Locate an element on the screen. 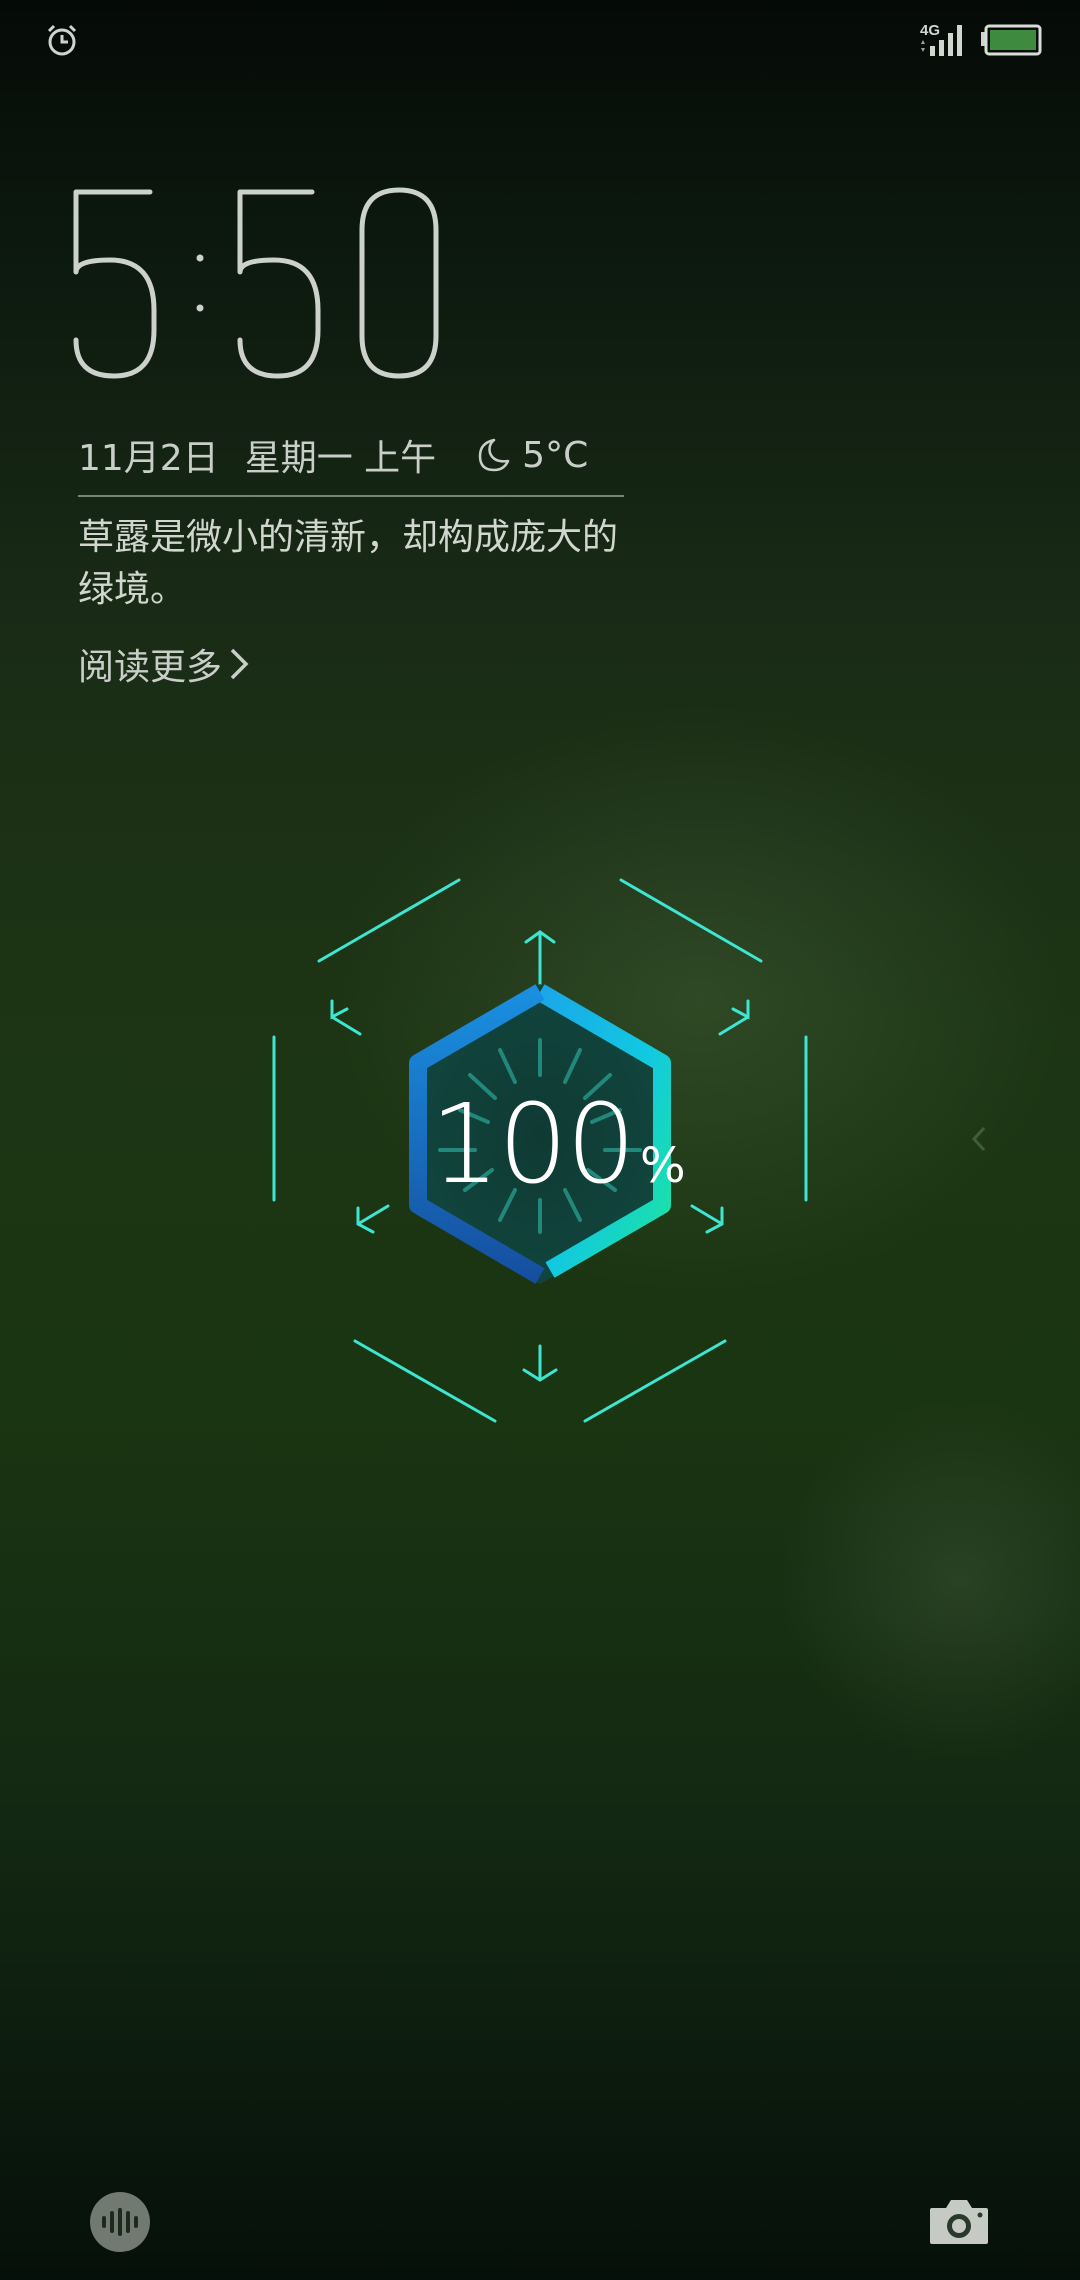  lock-clock is located at coordinates (272, 280).